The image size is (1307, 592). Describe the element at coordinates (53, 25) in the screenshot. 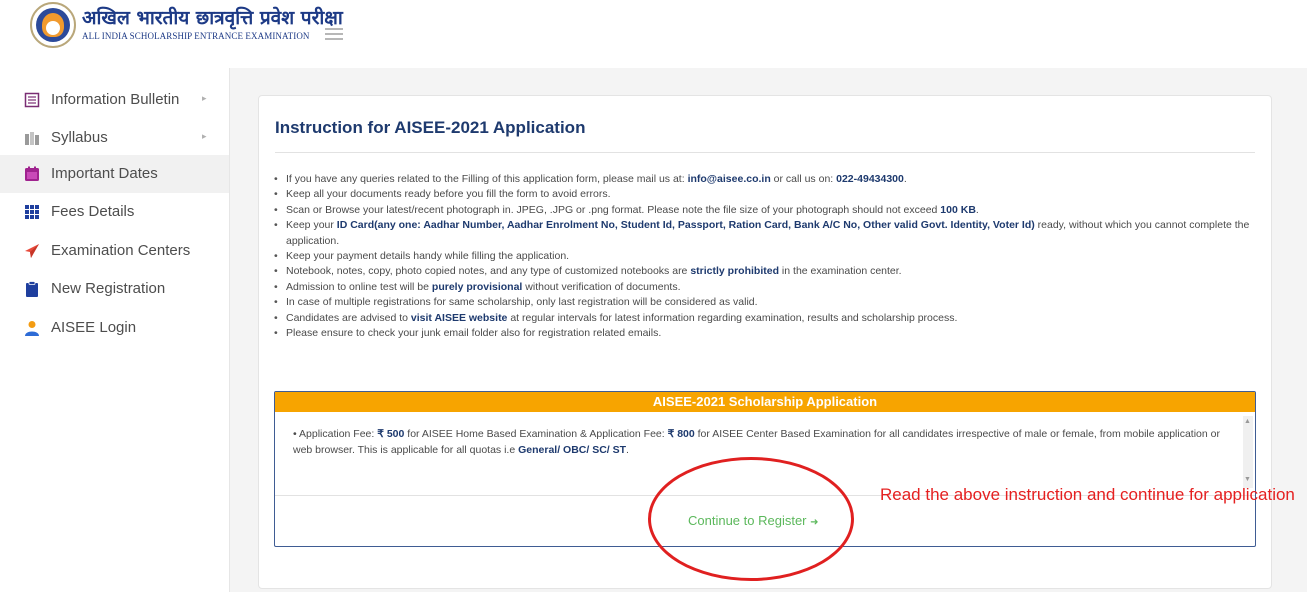

I see `aisee-logo` at that location.